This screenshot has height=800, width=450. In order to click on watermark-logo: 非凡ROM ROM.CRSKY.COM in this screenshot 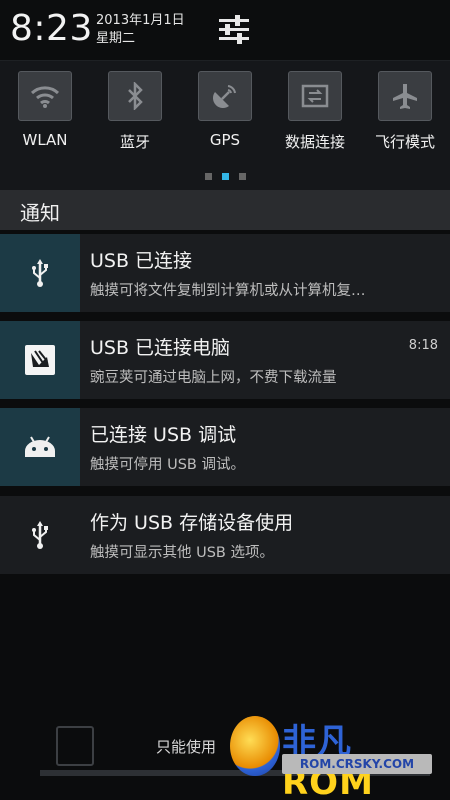, I will do `click(332, 757)`.